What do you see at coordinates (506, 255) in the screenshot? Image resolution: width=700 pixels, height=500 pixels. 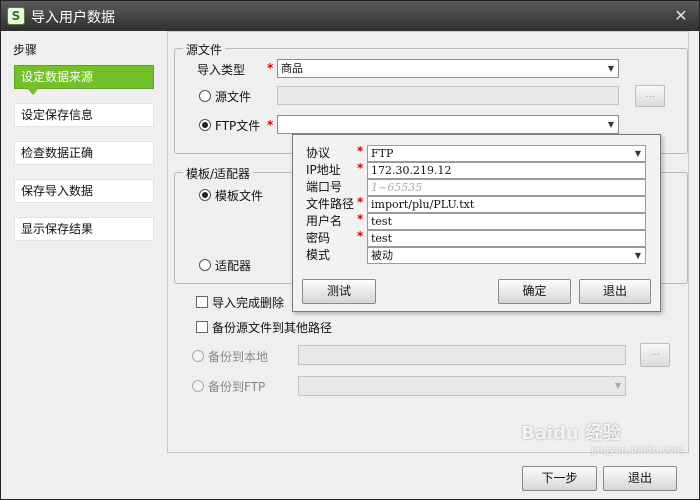 I see `mode-select: 被动 ▼` at bounding box center [506, 255].